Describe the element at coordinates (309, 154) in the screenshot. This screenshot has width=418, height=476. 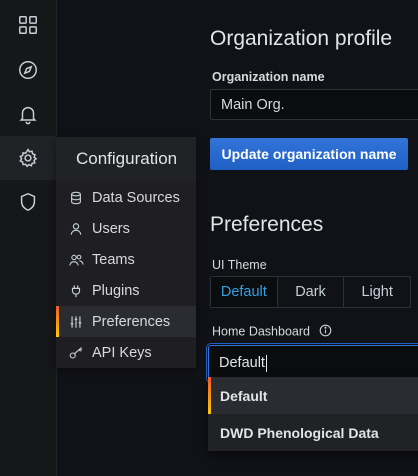
I see `update-organization-name-button: Update organization name` at that location.